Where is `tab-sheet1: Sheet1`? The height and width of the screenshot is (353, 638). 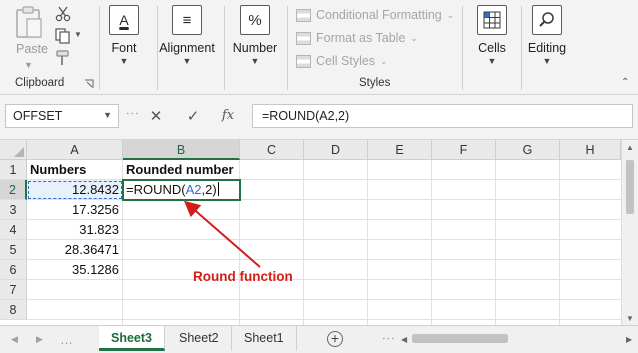
tab-sheet1: Sheet1 is located at coordinates (264, 338).